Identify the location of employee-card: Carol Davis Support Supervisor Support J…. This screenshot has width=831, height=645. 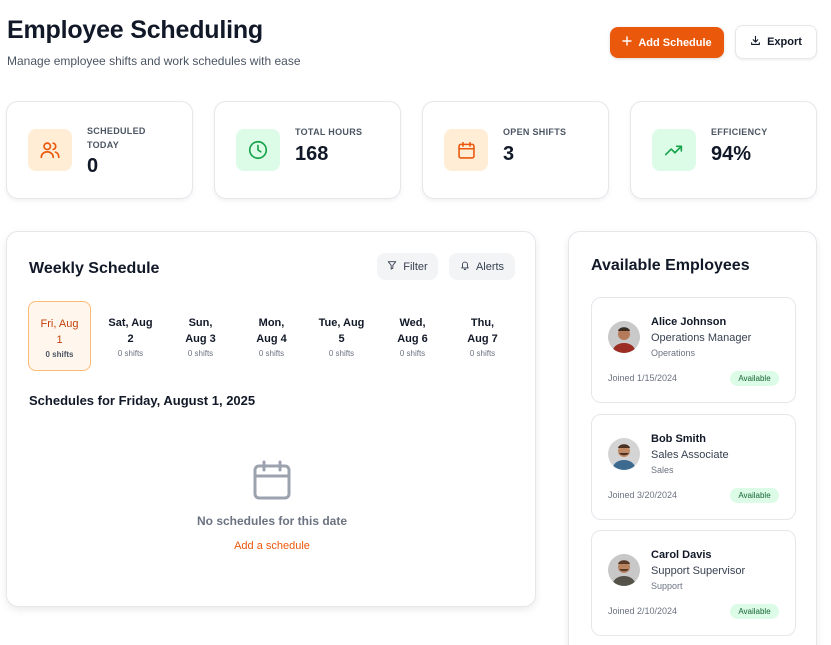
(693, 583).